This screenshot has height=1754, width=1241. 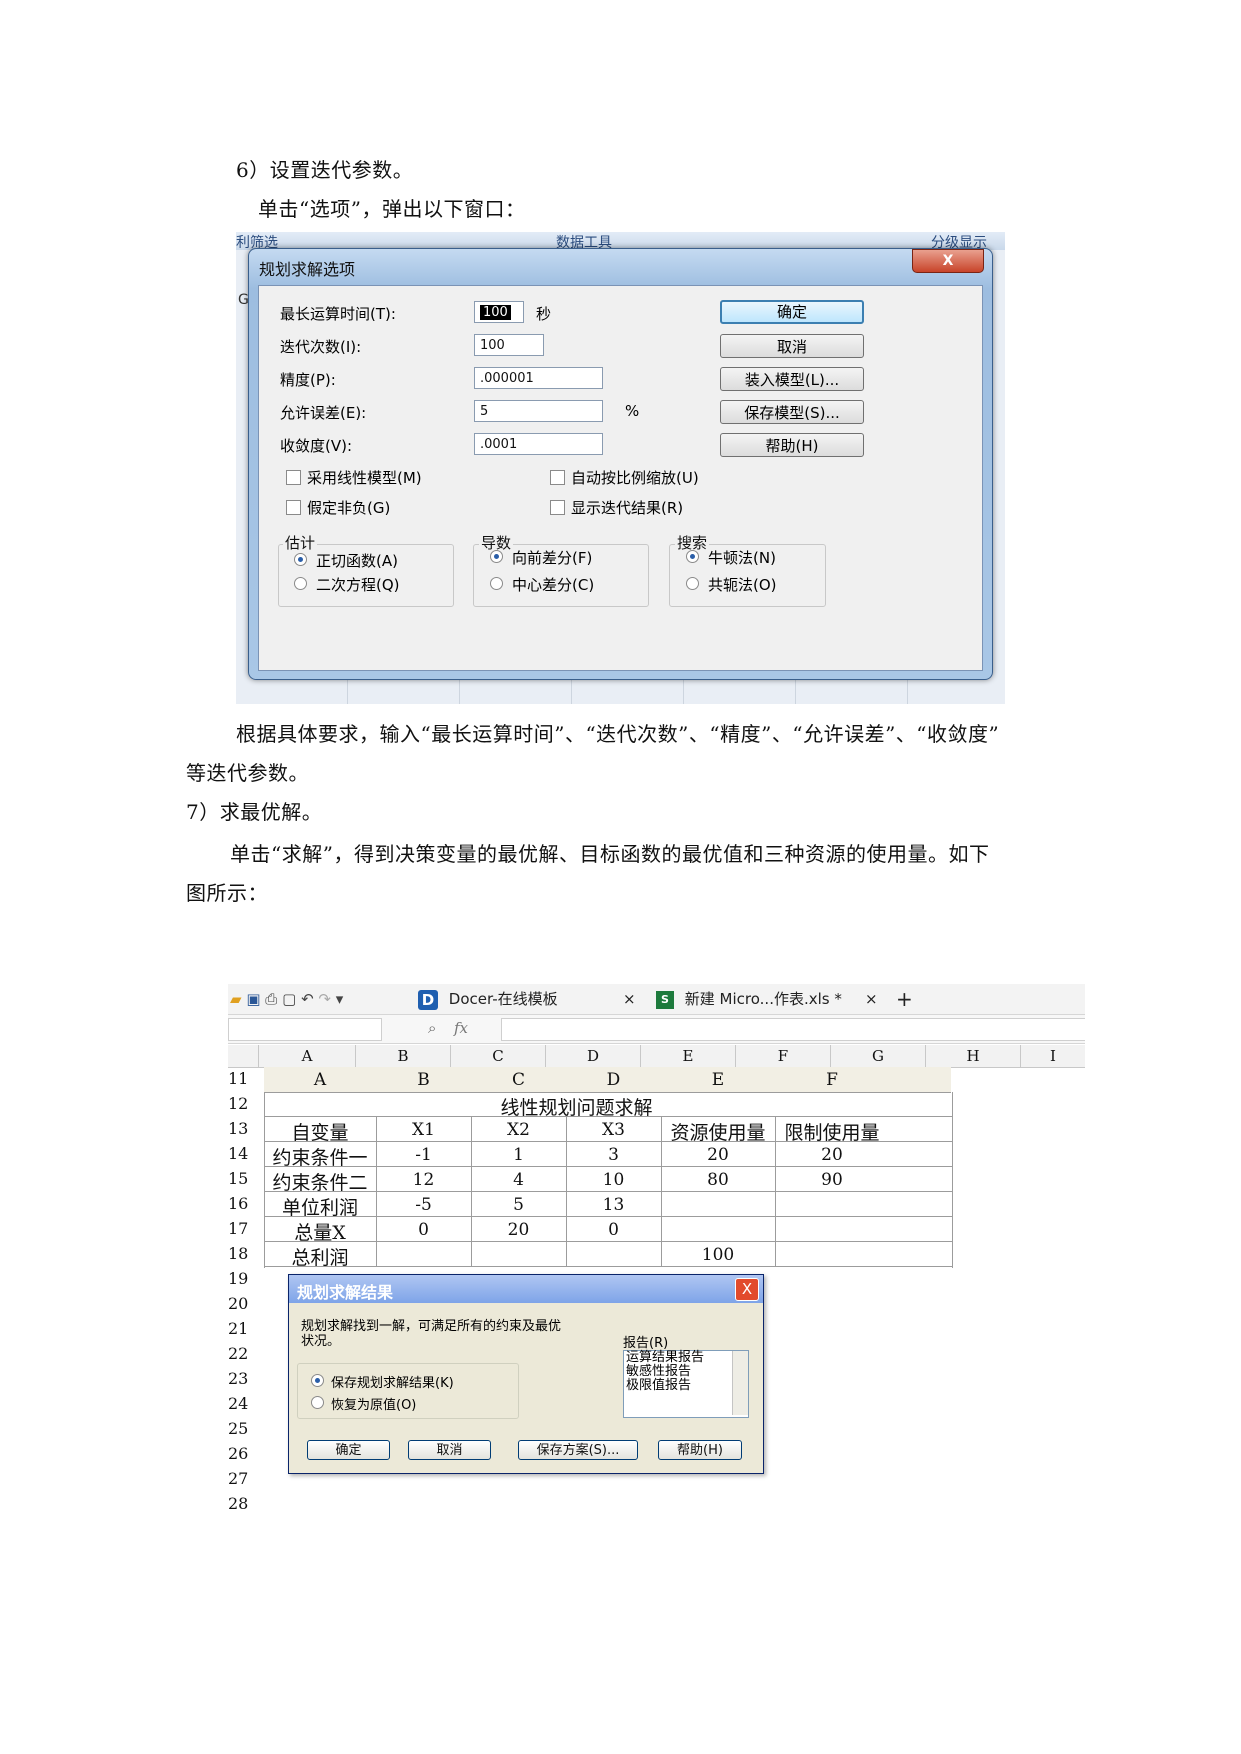 I want to click on dropdown-icon: ▾, so click(x=340, y=999).